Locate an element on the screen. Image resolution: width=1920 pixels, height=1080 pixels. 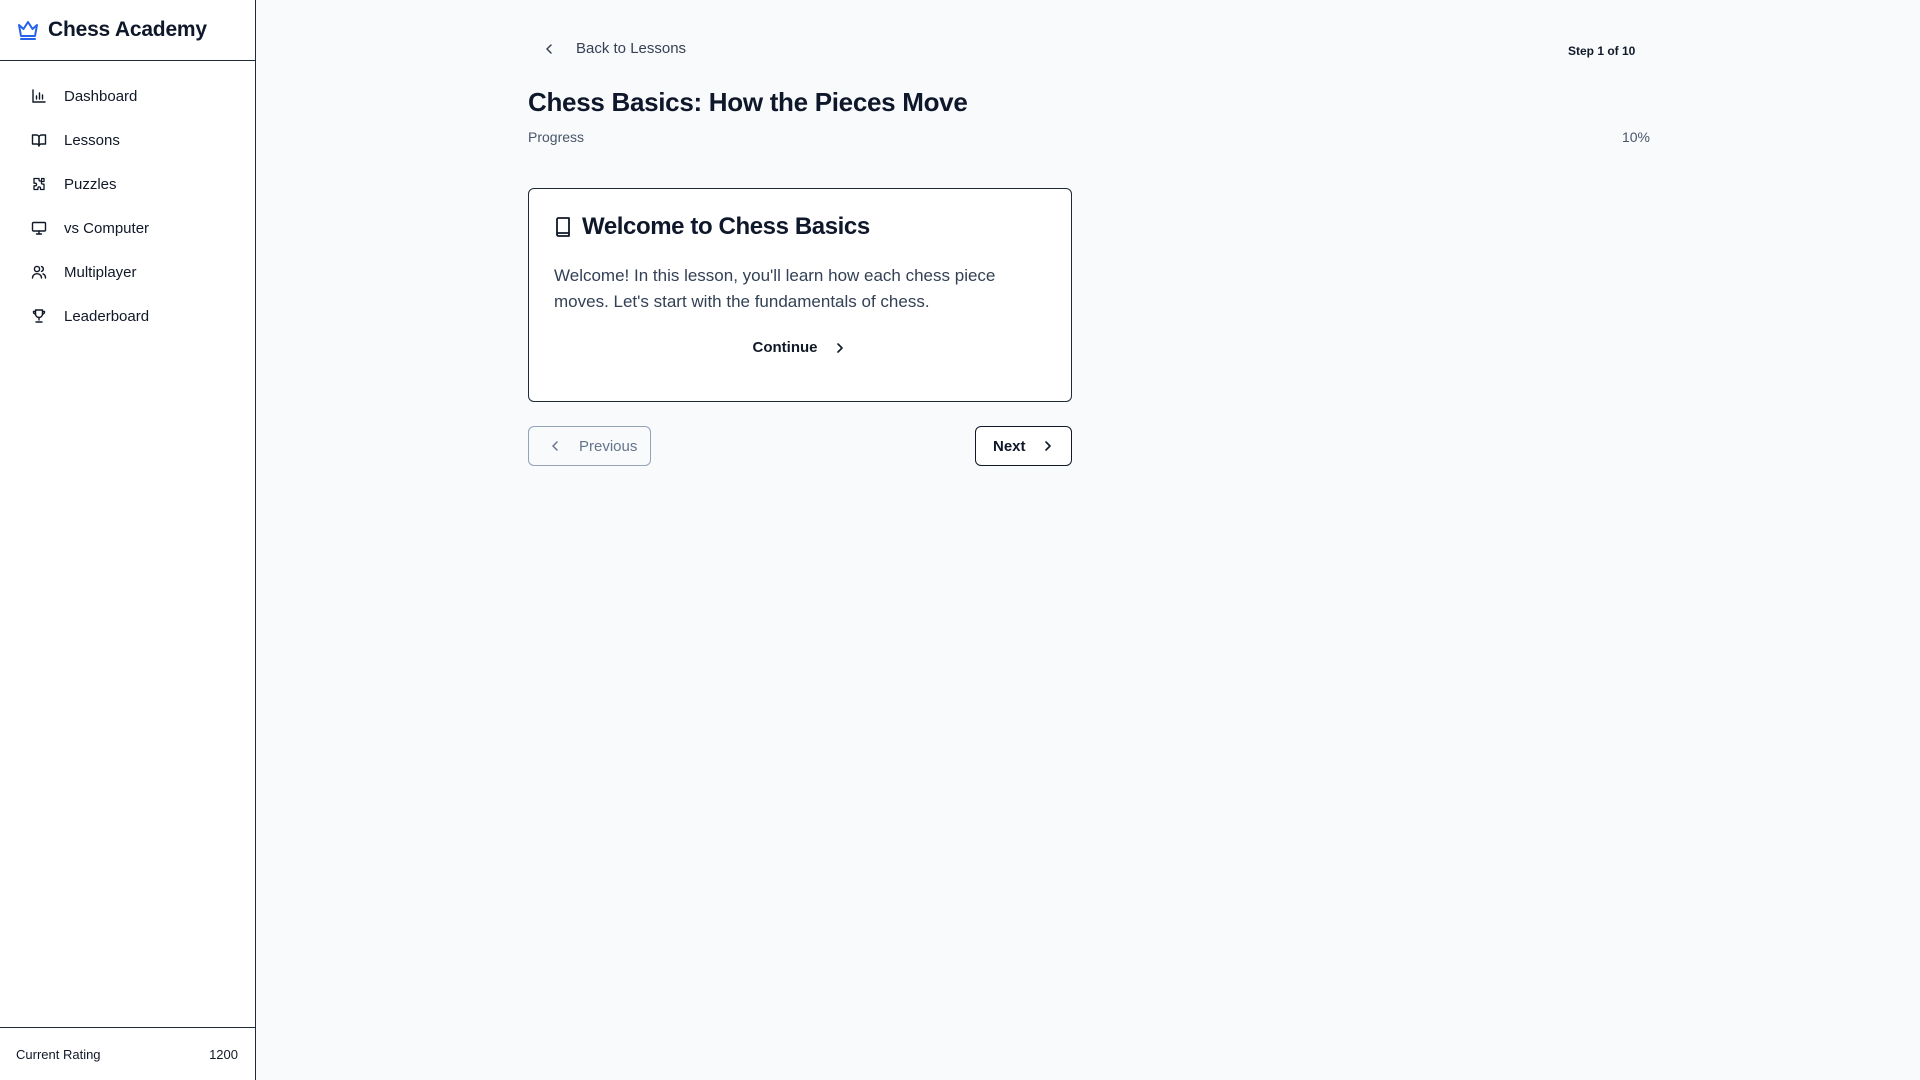
sidebar-item-multiplayer: Multiplayer is located at coordinates (127, 272).